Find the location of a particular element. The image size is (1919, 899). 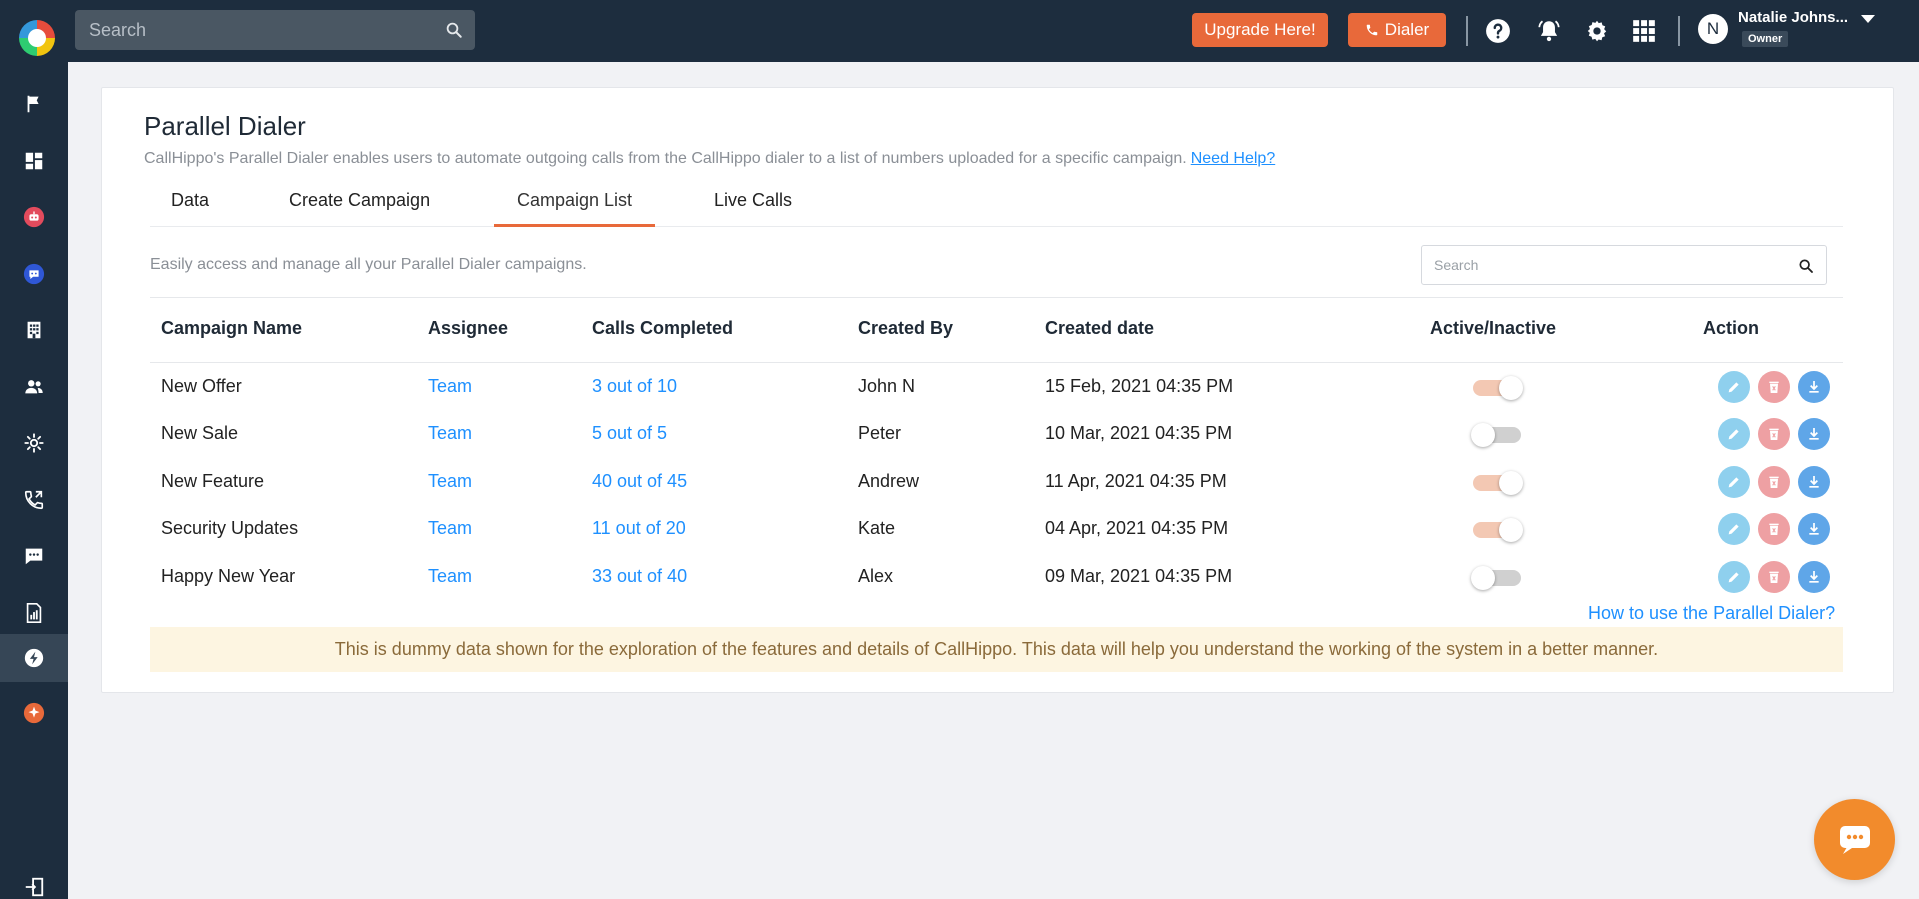

apps-grid-icon is located at coordinates (1644, 31).